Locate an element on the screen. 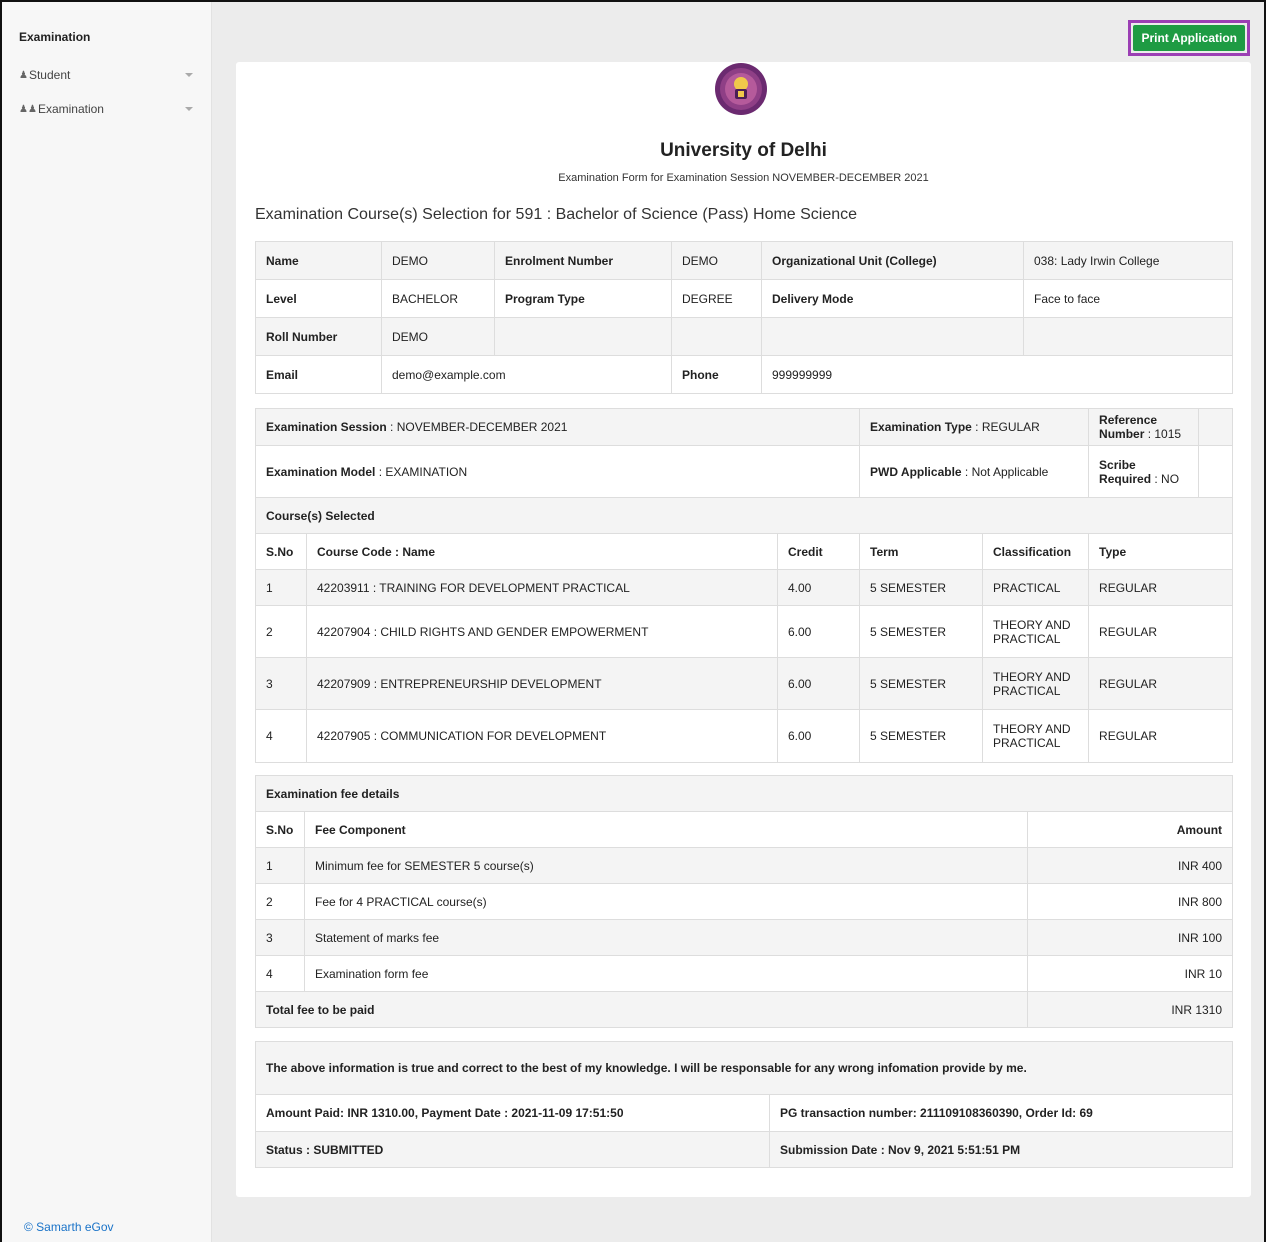 This screenshot has height=1242, width=1266. roll-value: DEMO is located at coordinates (438, 336).